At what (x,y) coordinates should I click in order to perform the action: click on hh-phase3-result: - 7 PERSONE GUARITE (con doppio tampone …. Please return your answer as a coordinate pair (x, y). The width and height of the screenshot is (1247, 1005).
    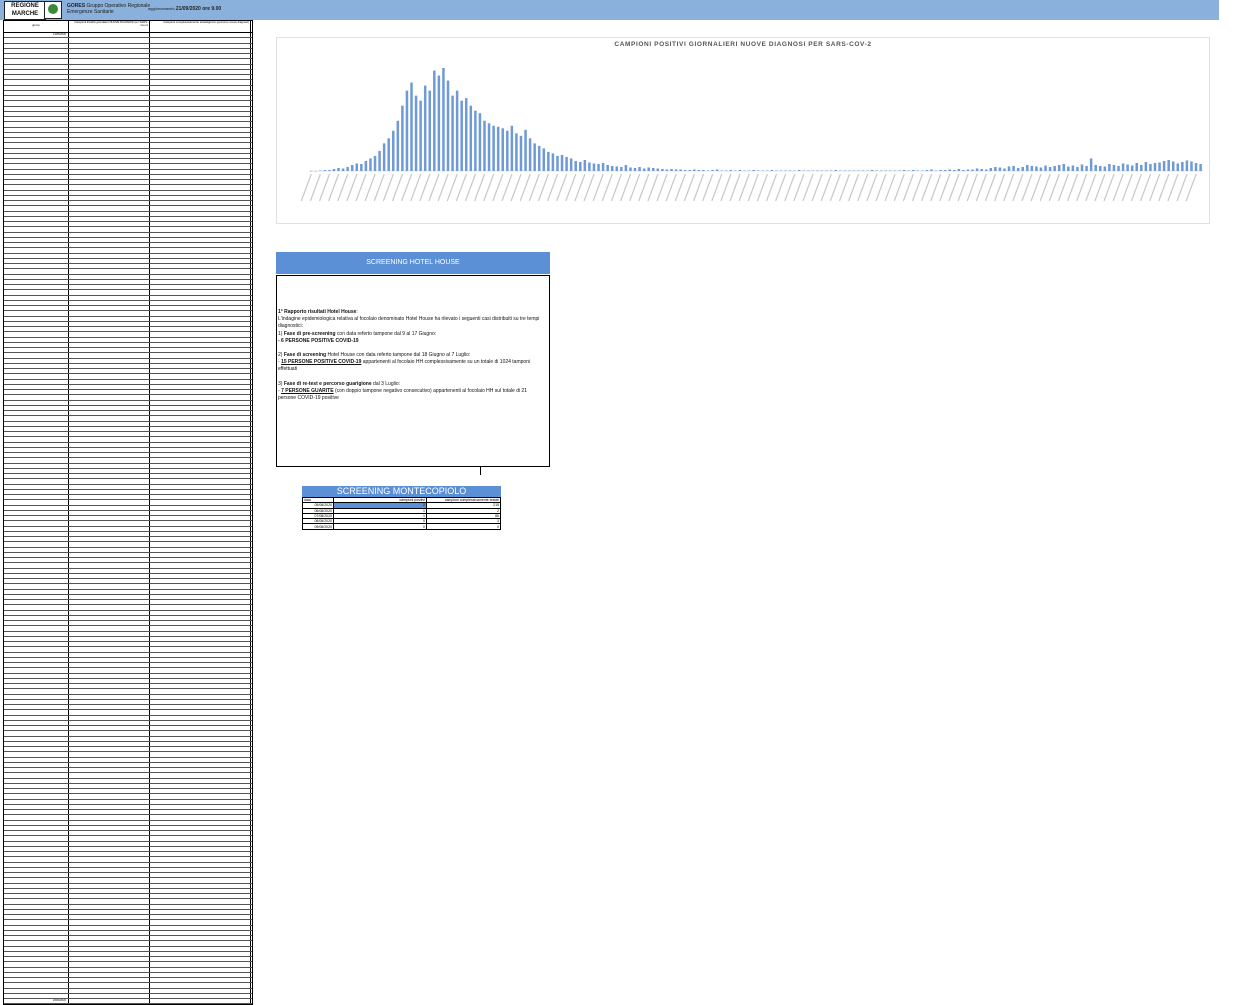
    Looking at the image, I should click on (412, 395).